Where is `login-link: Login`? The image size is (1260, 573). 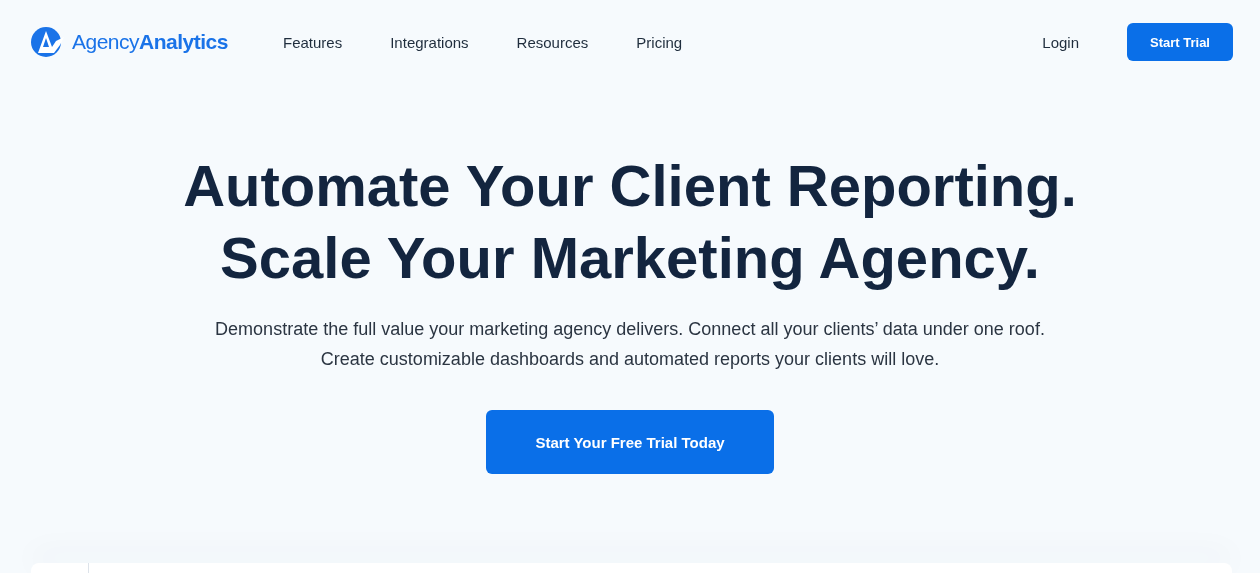 login-link: Login is located at coordinates (1060, 42).